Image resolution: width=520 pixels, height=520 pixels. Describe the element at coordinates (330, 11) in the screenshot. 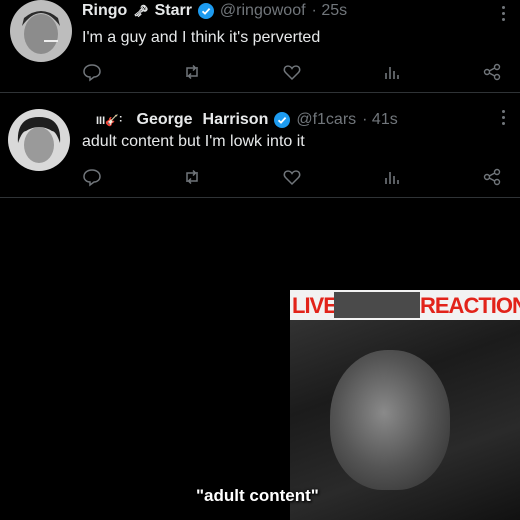

I see `timestamp: · 25s` at that location.